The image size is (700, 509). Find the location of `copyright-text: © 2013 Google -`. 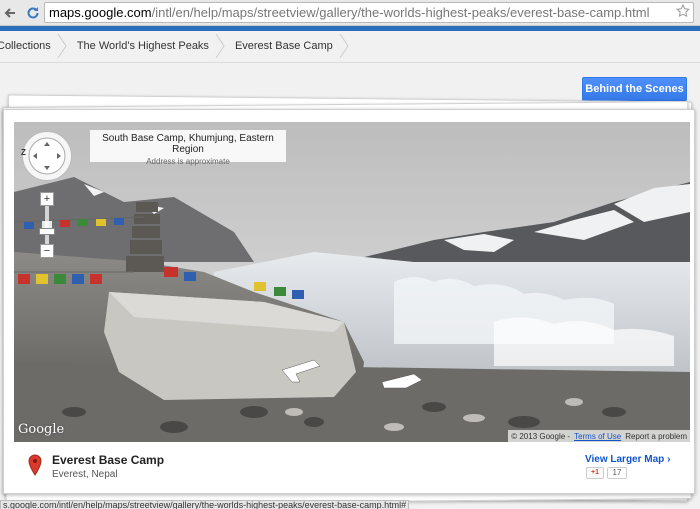

copyright-text: © 2013 Google - is located at coordinates (541, 436).